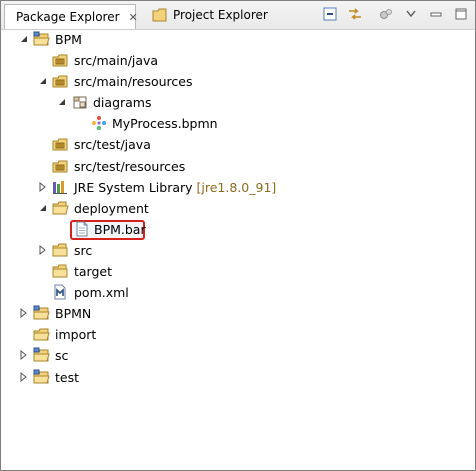 The width and height of the screenshot is (476, 471). What do you see at coordinates (68, 39) in the screenshot?
I see `tree-item-label: BPM` at bounding box center [68, 39].